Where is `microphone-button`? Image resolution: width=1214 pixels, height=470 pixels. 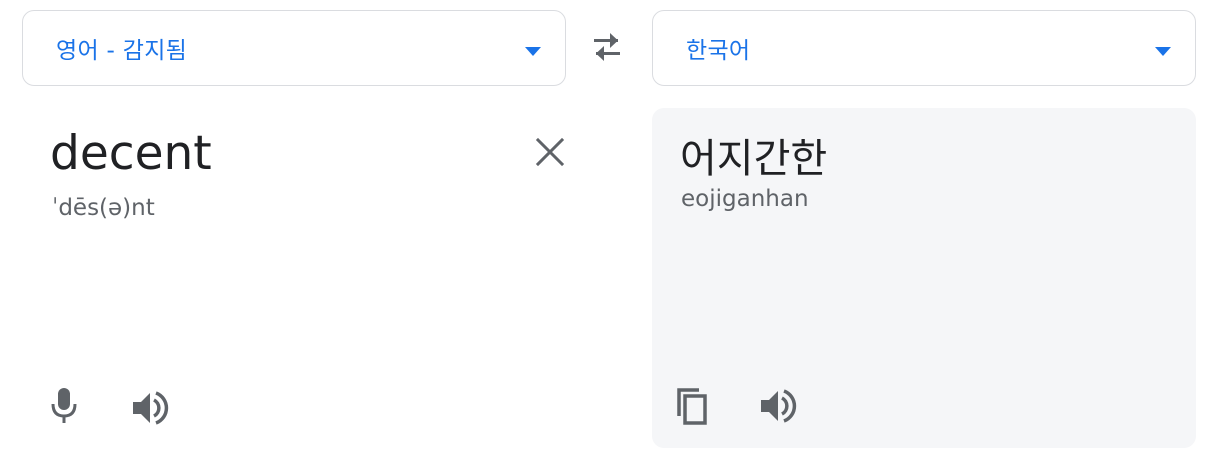
microphone-button is located at coordinates (64, 406).